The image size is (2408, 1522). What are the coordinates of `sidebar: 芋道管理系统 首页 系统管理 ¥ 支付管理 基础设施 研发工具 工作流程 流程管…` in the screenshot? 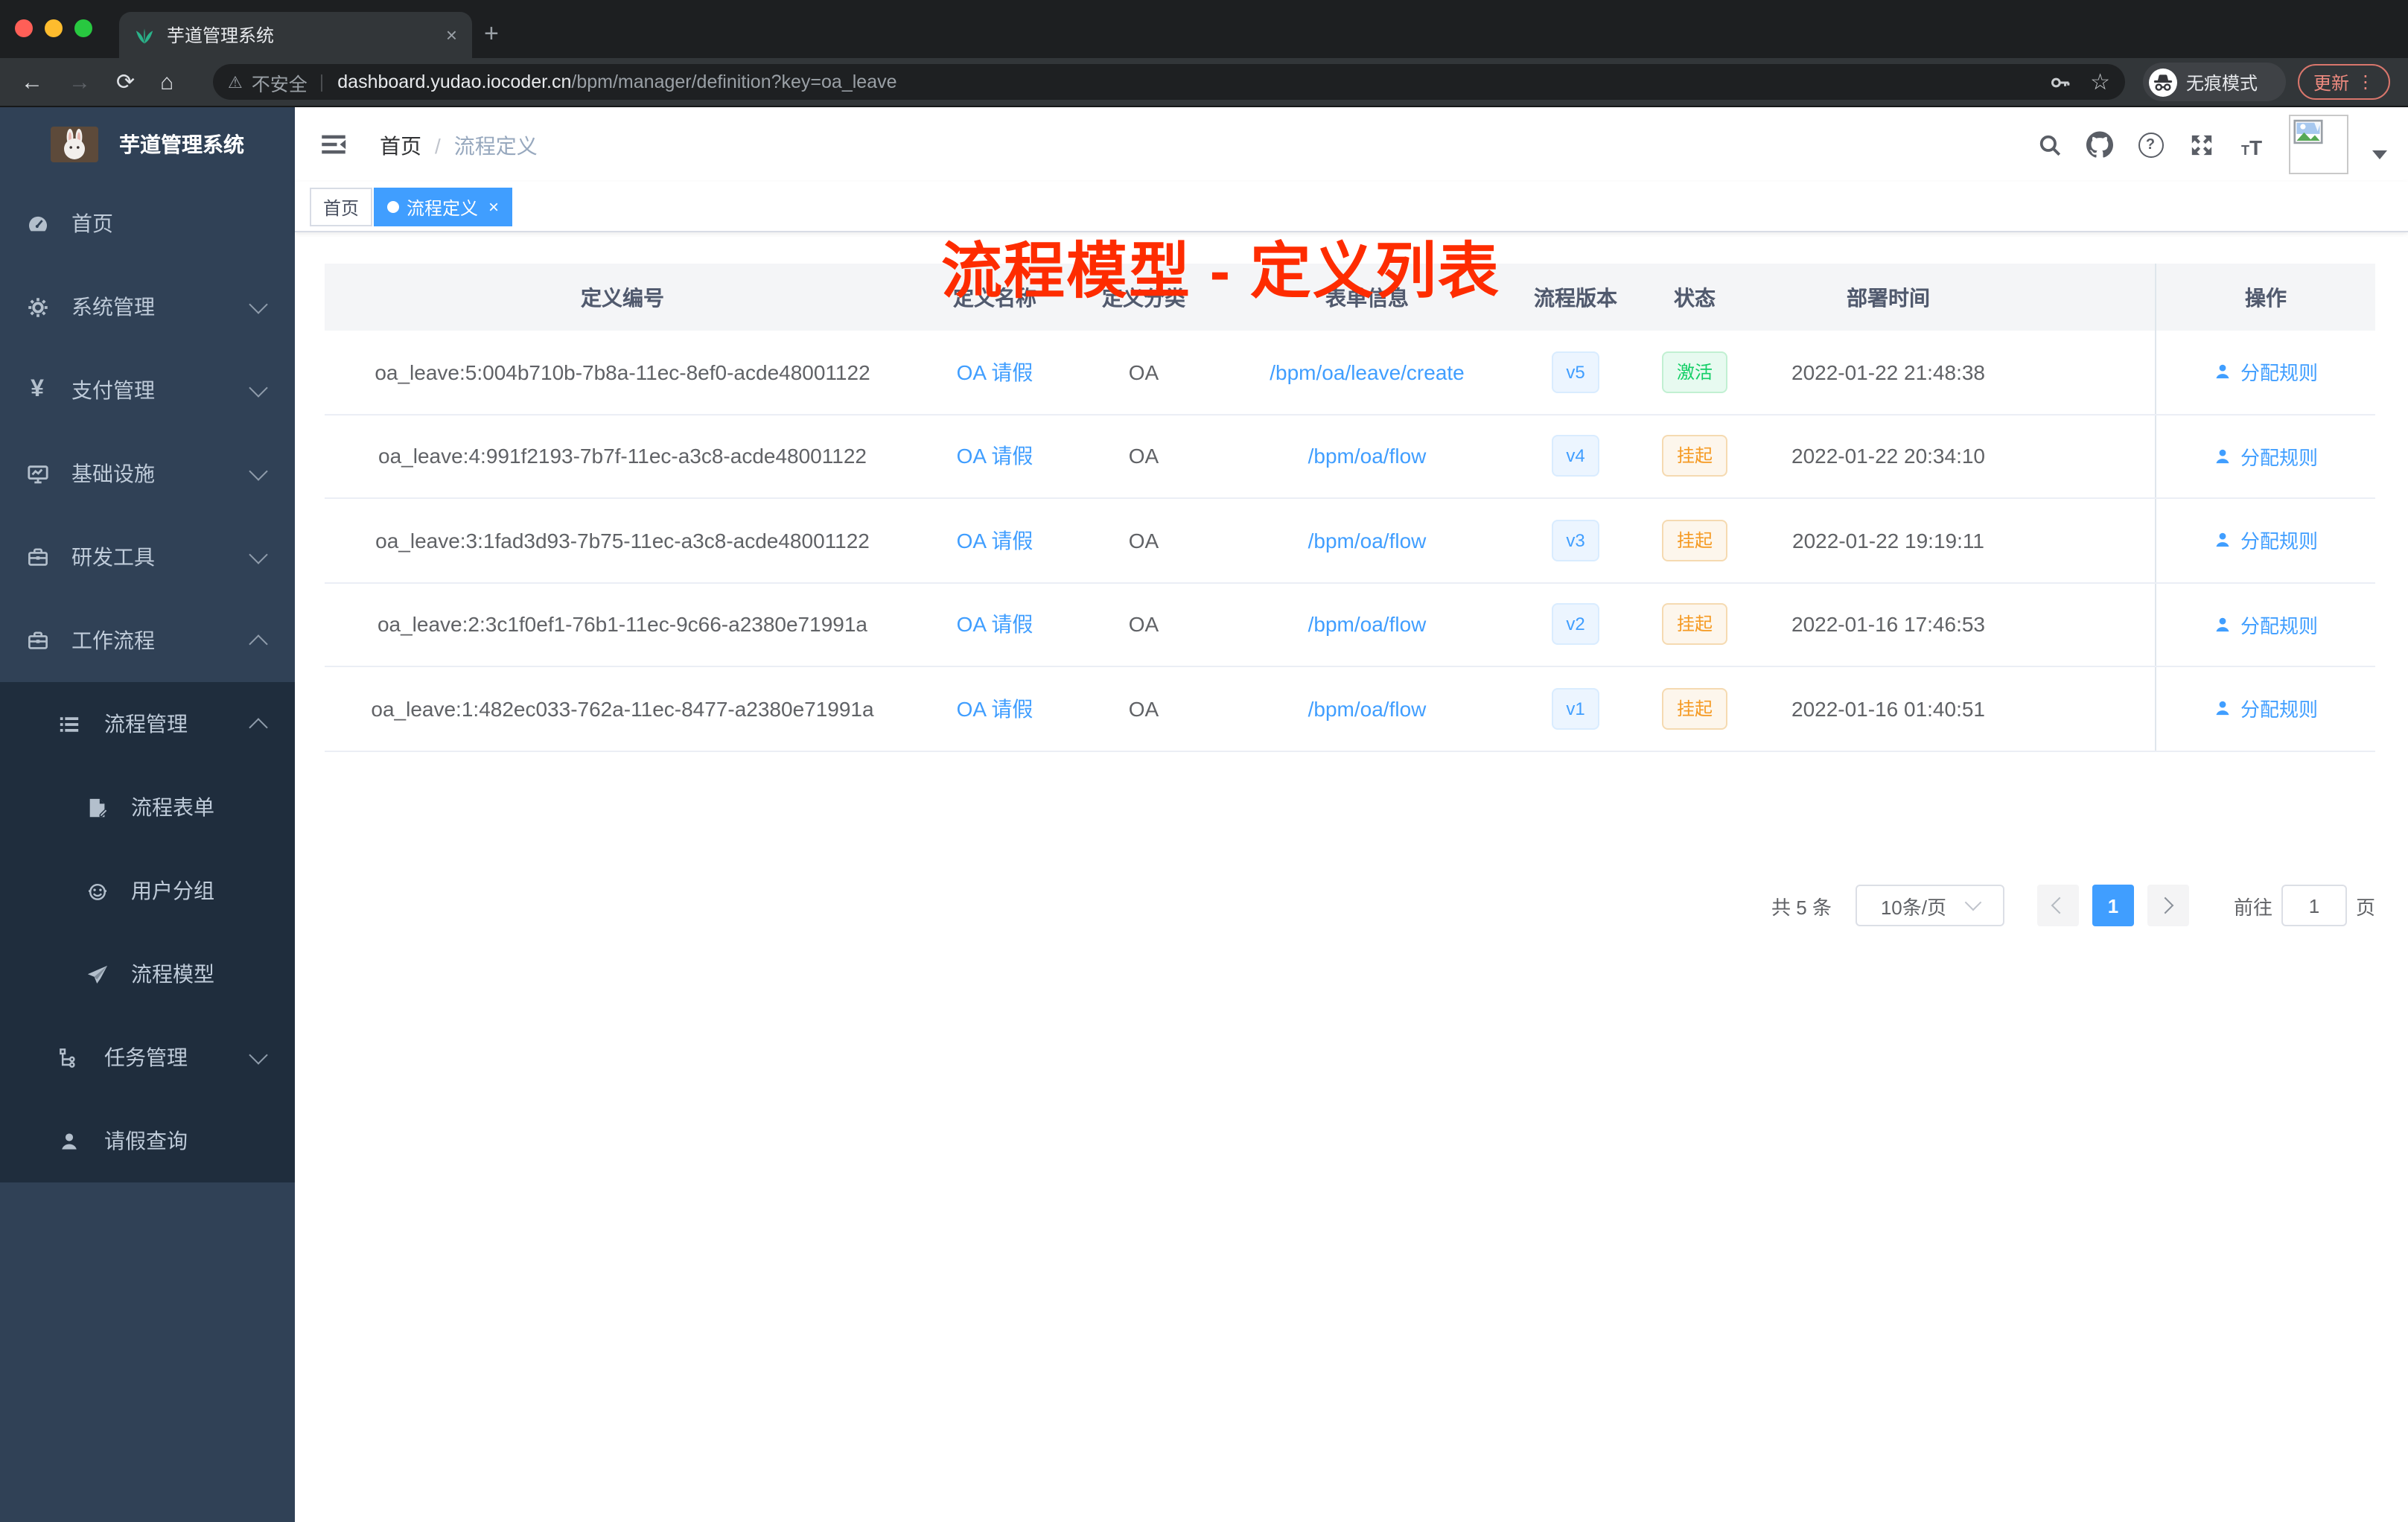 It's located at (147, 814).